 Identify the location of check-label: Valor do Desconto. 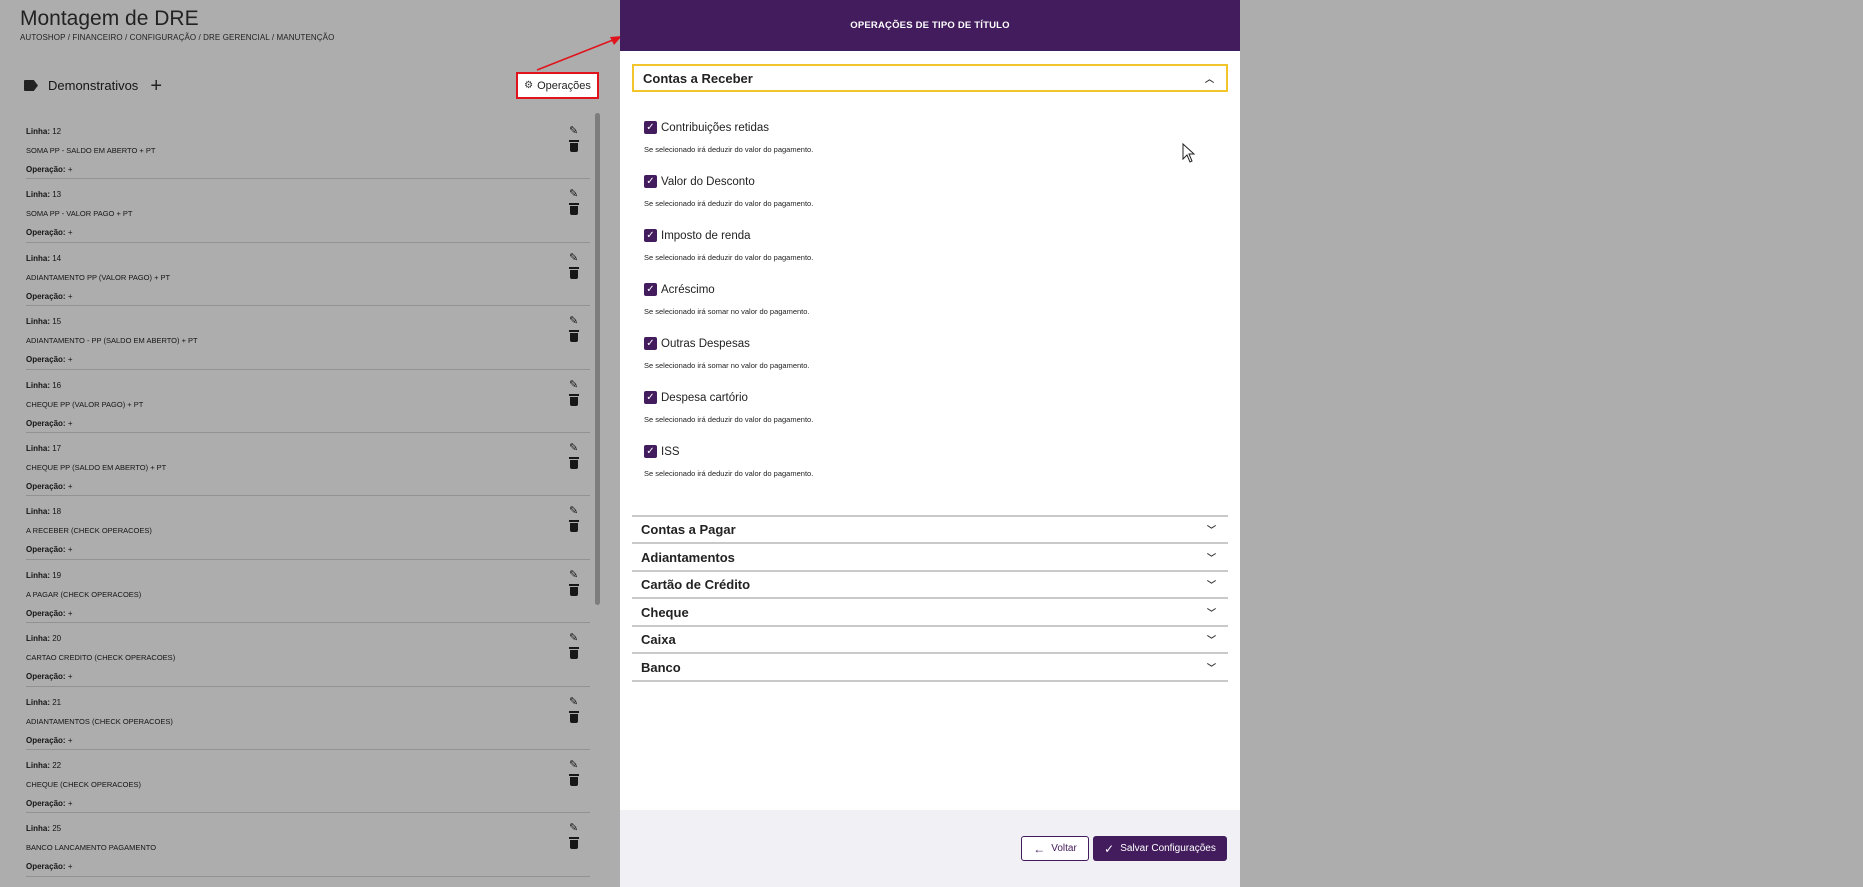
(708, 182).